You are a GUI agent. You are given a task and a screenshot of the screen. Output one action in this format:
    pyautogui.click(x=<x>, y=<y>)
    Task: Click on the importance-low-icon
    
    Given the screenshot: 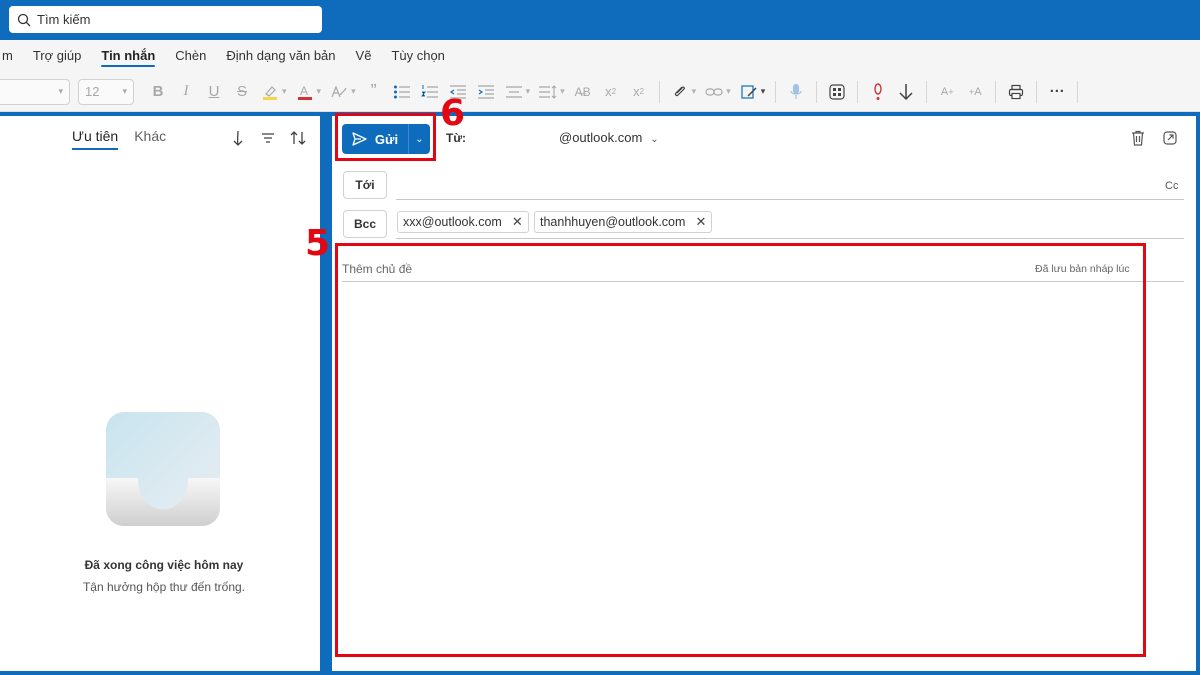 What is the action you would take?
    pyautogui.click(x=906, y=92)
    